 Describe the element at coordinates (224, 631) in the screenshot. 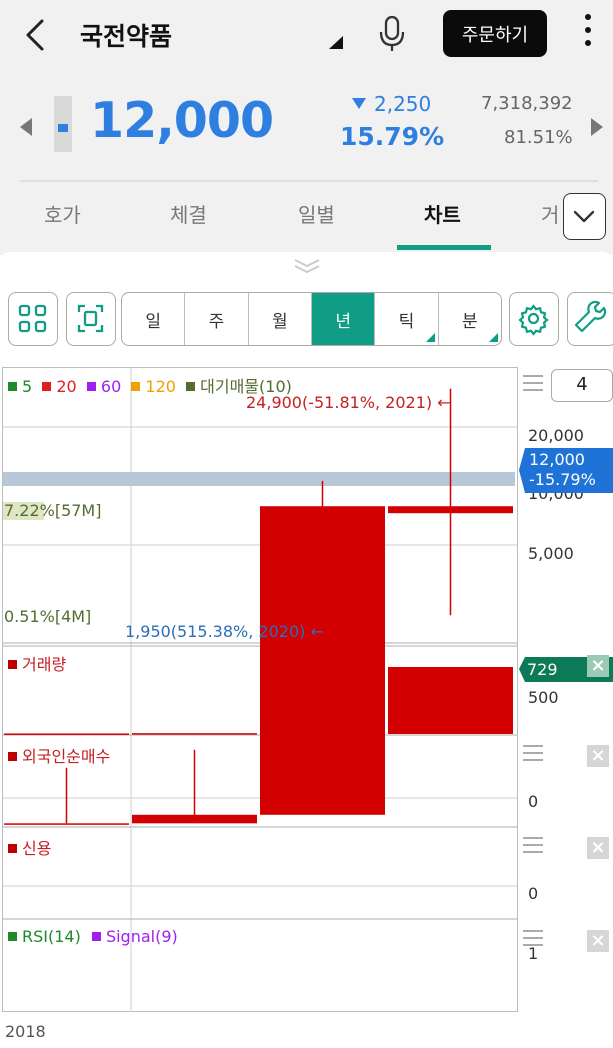

I see `low-price-label: 1,950(515.38%, 2020) ←` at that location.